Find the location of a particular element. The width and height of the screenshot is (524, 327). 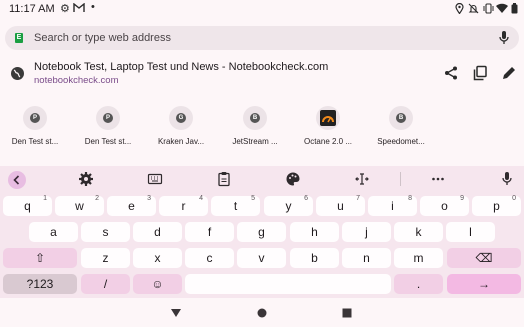

home-icon is located at coordinates (262, 315).